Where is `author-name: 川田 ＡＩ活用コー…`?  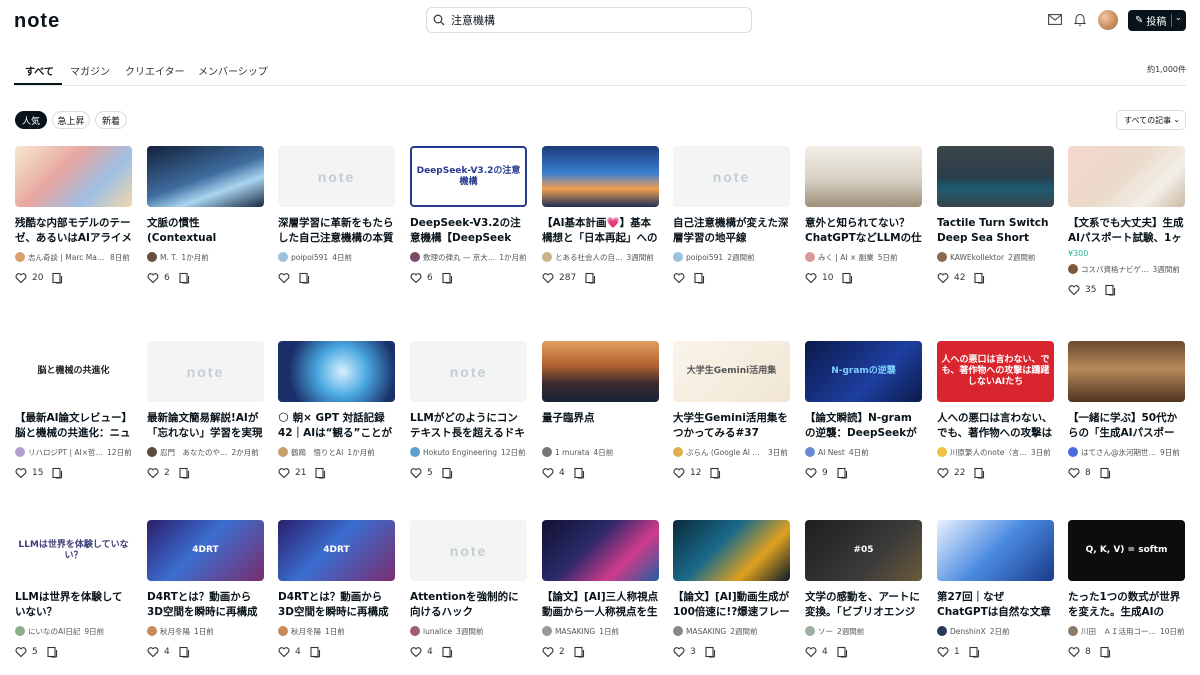 author-name: 川田 ＡＩ活用コー… is located at coordinates (1118, 631).